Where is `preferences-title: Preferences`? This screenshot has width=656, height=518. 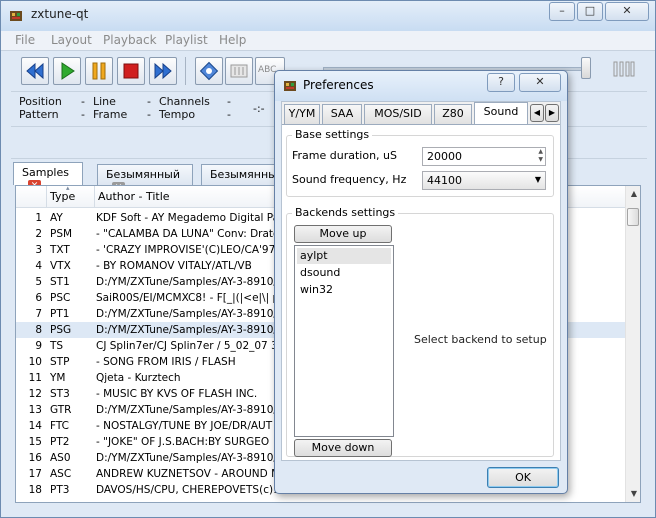
preferences-title: Preferences is located at coordinates (338, 85).